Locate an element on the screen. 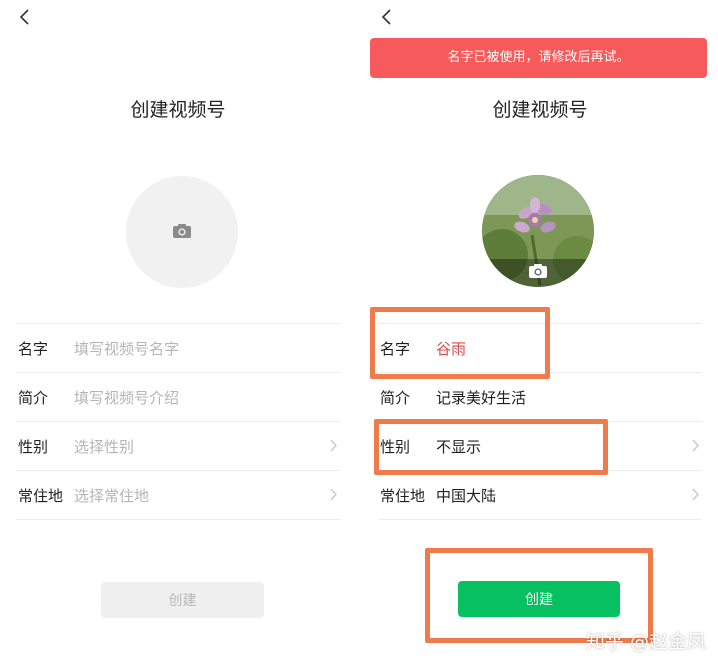 The width and height of the screenshot is (718, 670). intro-input: 填写视频号介绍 is located at coordinates (126, 397).